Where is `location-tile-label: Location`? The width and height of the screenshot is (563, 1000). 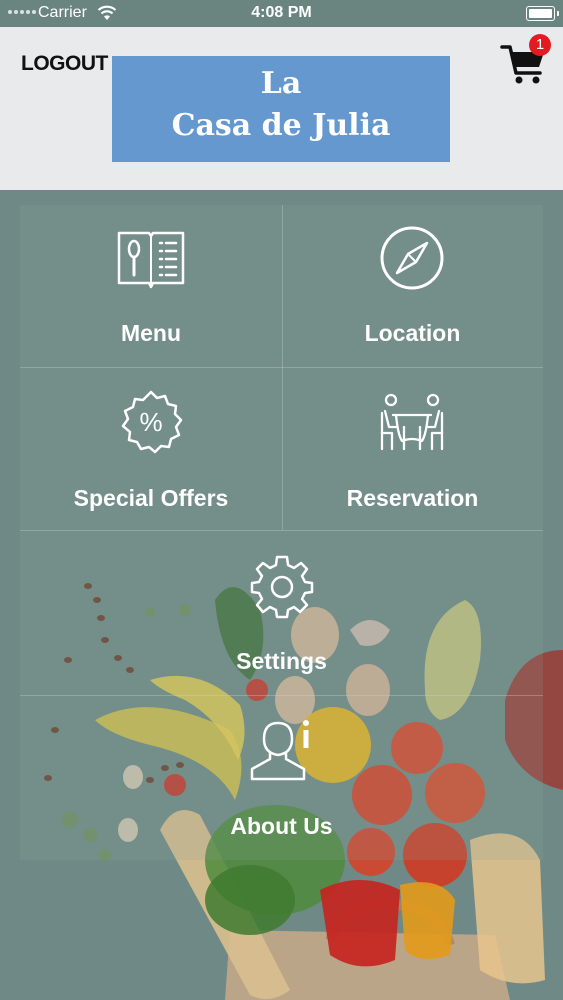 location-tile-label: Location is located at coordinates (412, 333).